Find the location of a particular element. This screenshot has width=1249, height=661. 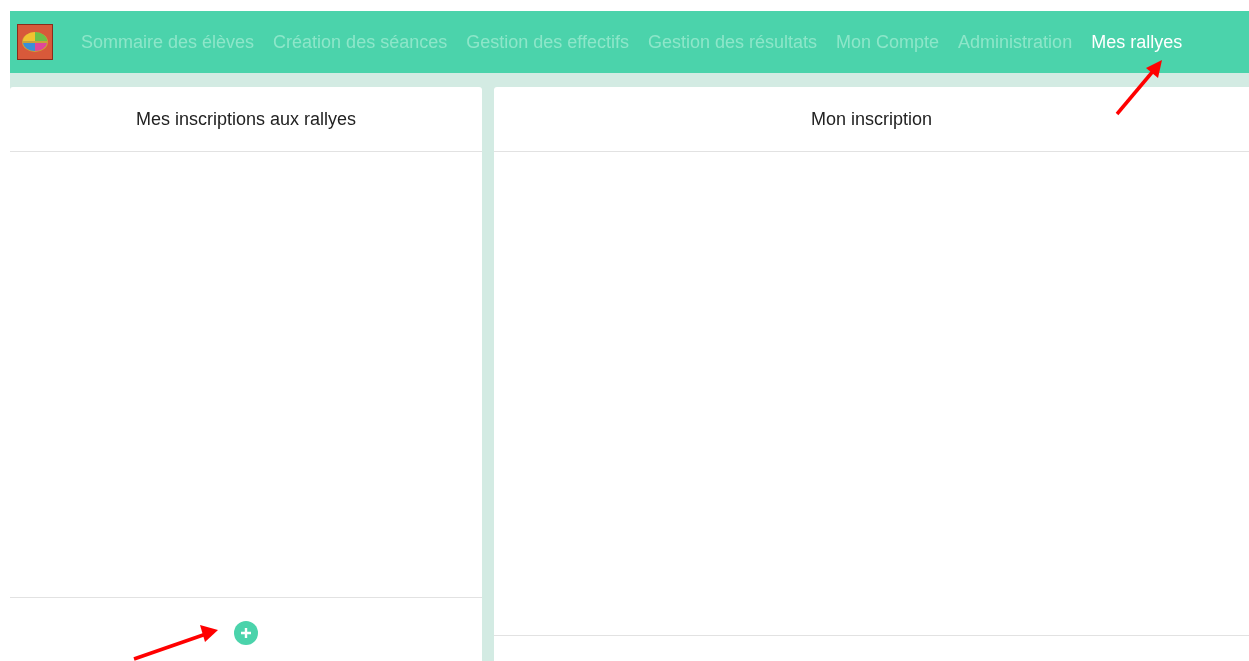

arrow-annotation is located at coordinates (1139, 87).